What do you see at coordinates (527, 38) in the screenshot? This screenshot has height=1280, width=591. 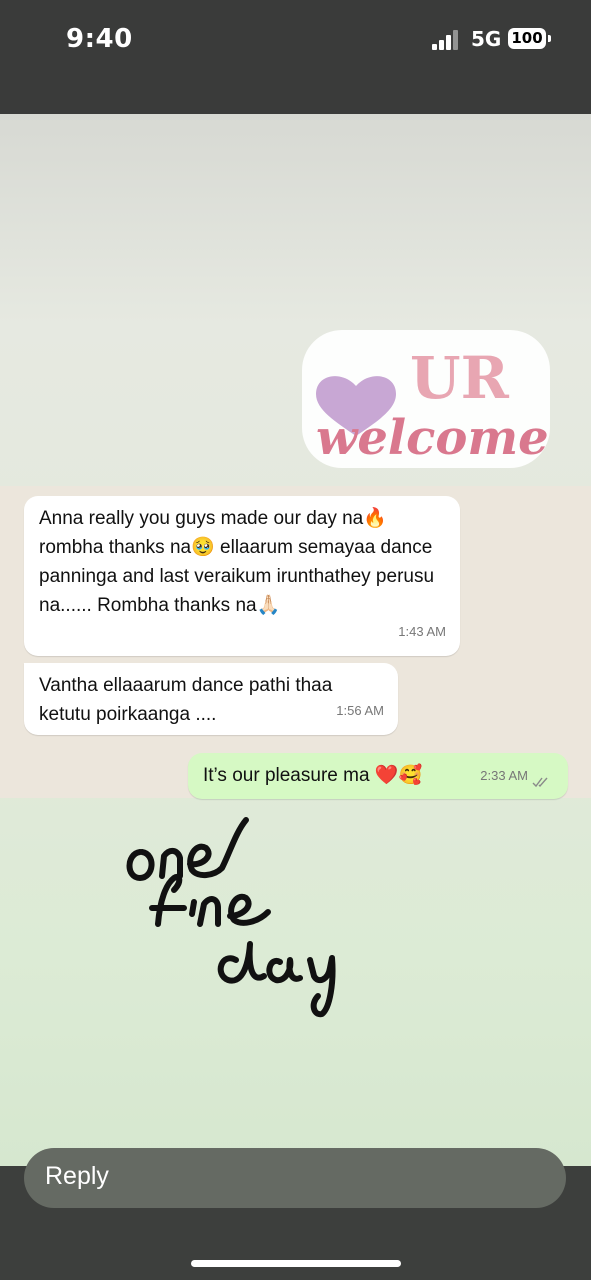 I see `battery-icon: 100` at bounding box center [527, 38].